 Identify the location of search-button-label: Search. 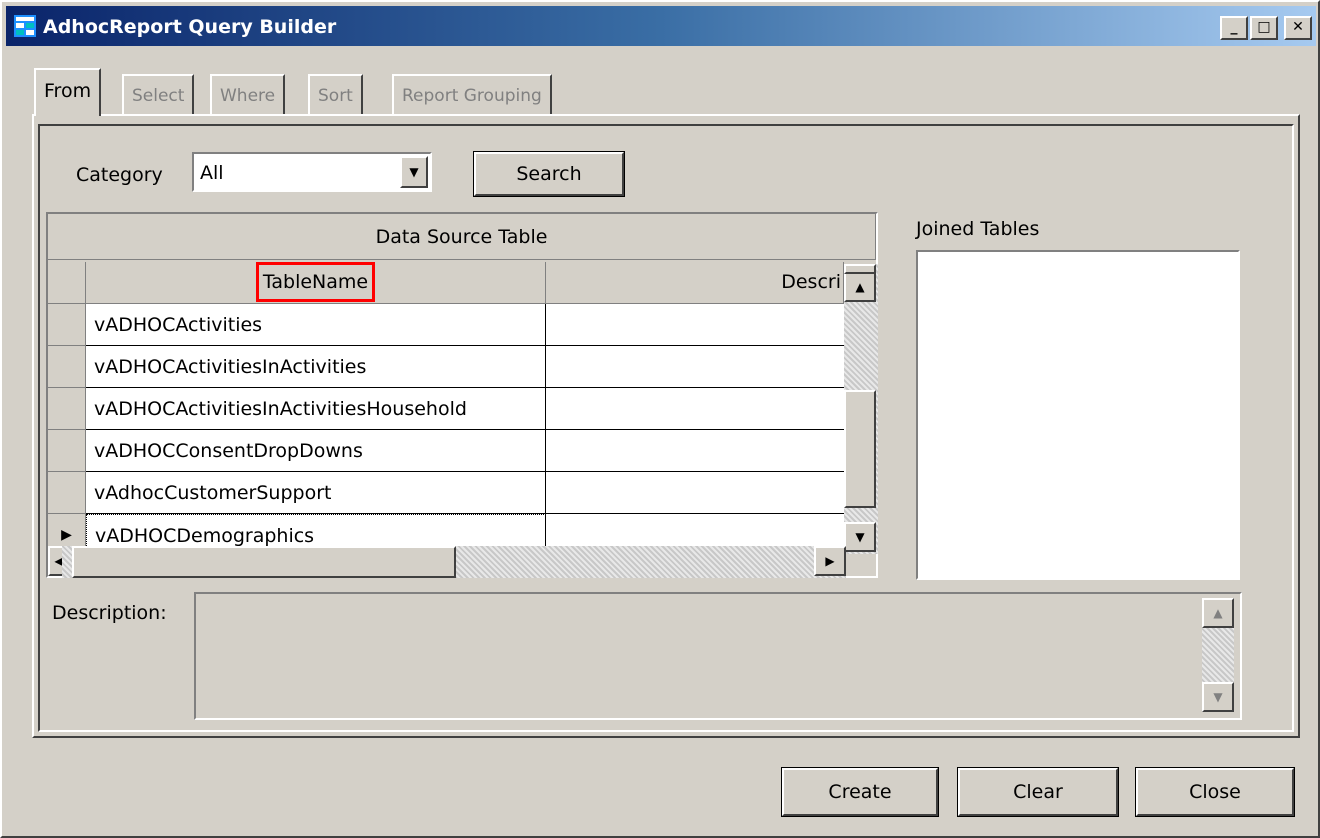
(549, 174).